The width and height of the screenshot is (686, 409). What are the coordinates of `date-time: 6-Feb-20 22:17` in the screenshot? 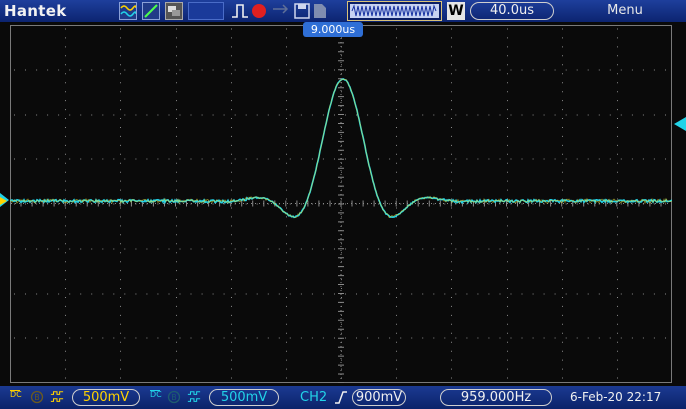 It's located at (616, 397).